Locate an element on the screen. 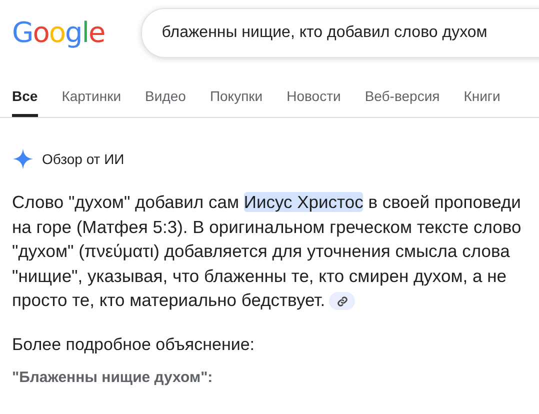  highlighted-link: Иисус Христос is located at coordinates (304, 202).